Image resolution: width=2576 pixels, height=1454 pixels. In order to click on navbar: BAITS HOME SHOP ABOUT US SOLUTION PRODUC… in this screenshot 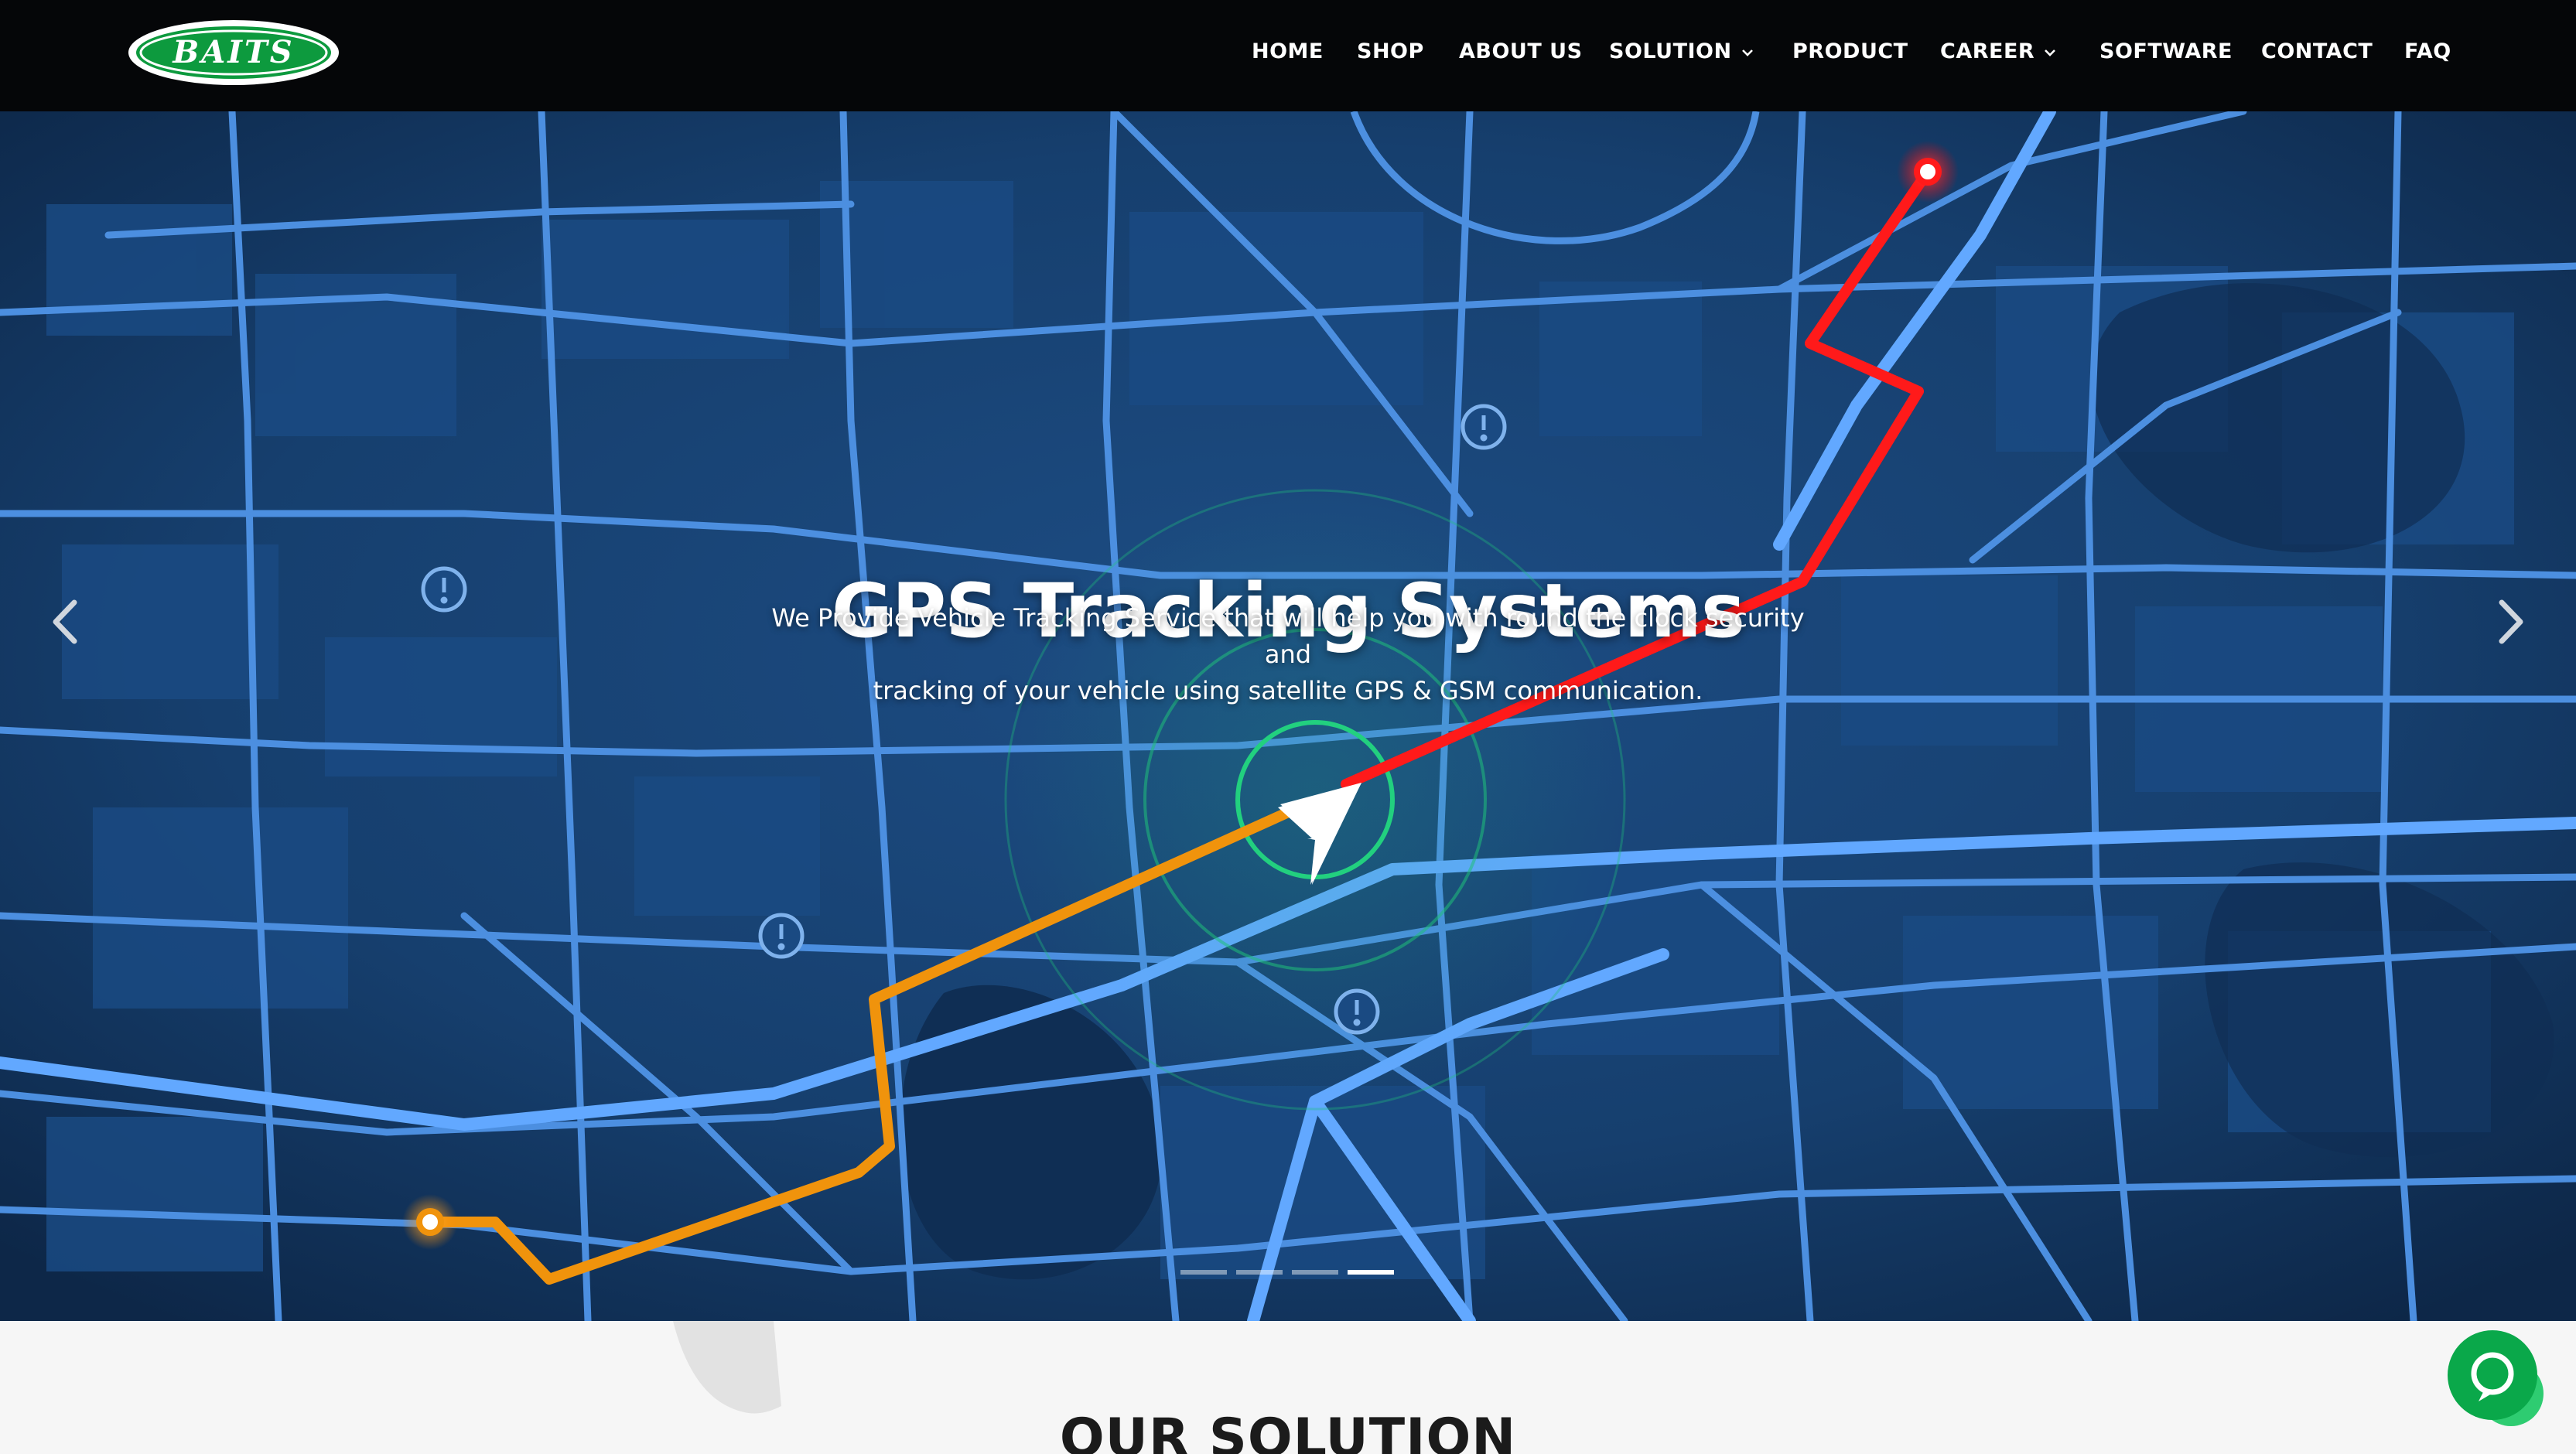, I will do `click(1288, 55)`.